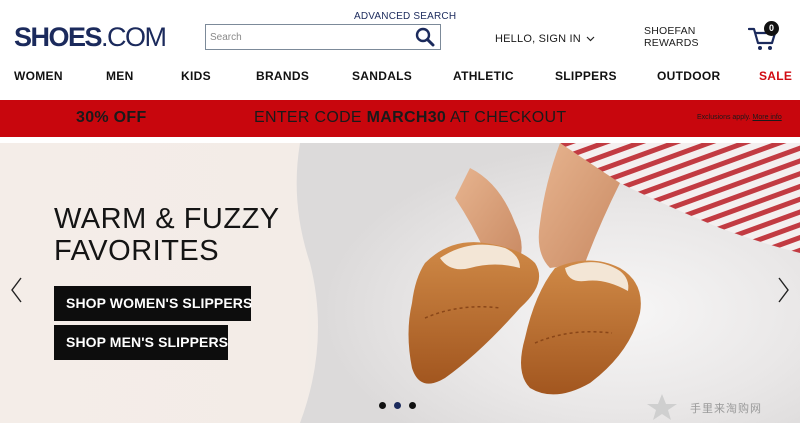  What do you see at coordinates (382, 76) in the screenshot?
I see `nav-item-sandals: SANDALS` at bounding box center [382, 76].